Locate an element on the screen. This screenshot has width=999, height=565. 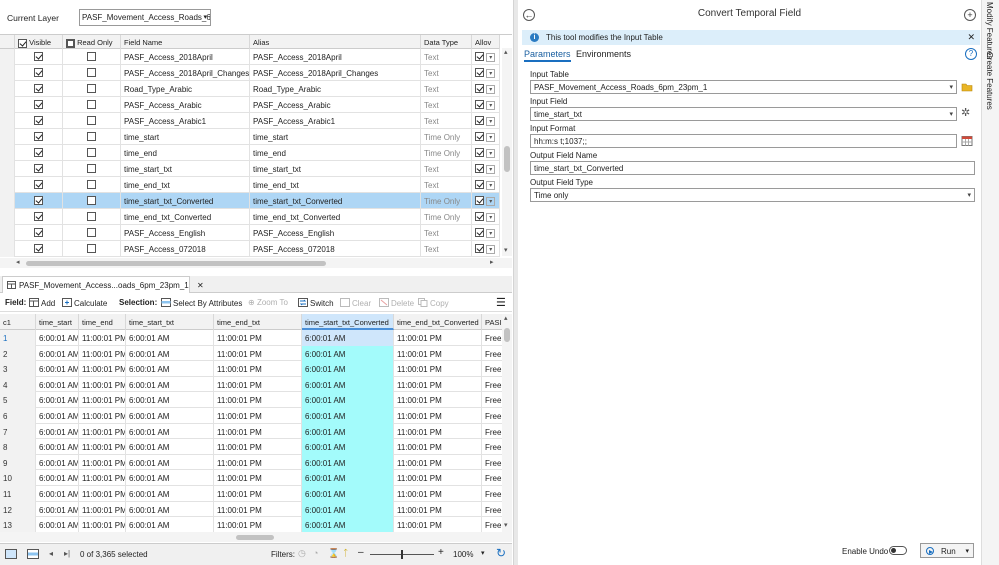
last-record-icon: ▸| is located at coordinates (67, 553).